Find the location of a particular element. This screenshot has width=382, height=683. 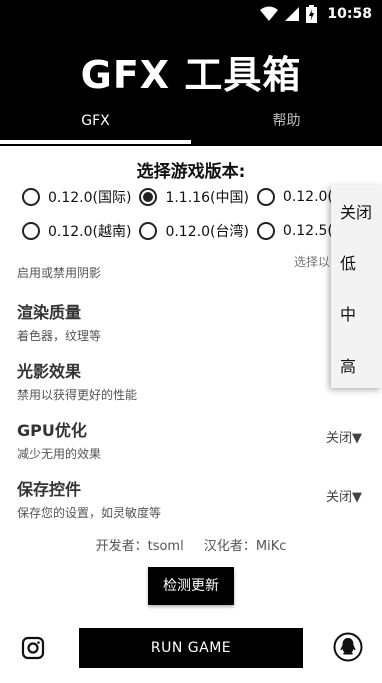

version-label: 0.12.0( is located at coordinates (307, 197).